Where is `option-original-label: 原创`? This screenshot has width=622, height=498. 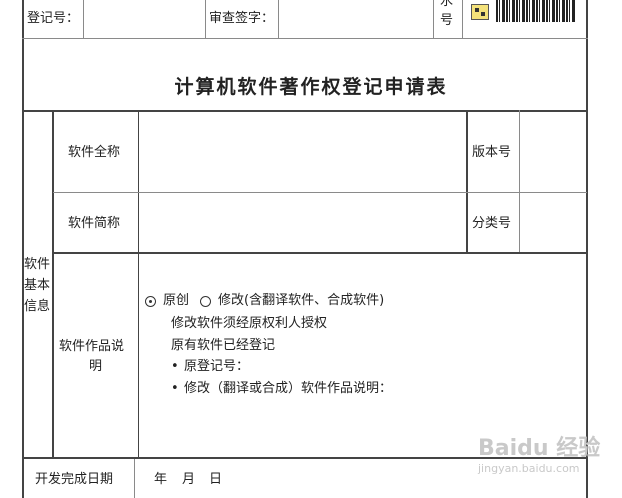
option-original-label: 原创 is located at coordinates (176, 300).